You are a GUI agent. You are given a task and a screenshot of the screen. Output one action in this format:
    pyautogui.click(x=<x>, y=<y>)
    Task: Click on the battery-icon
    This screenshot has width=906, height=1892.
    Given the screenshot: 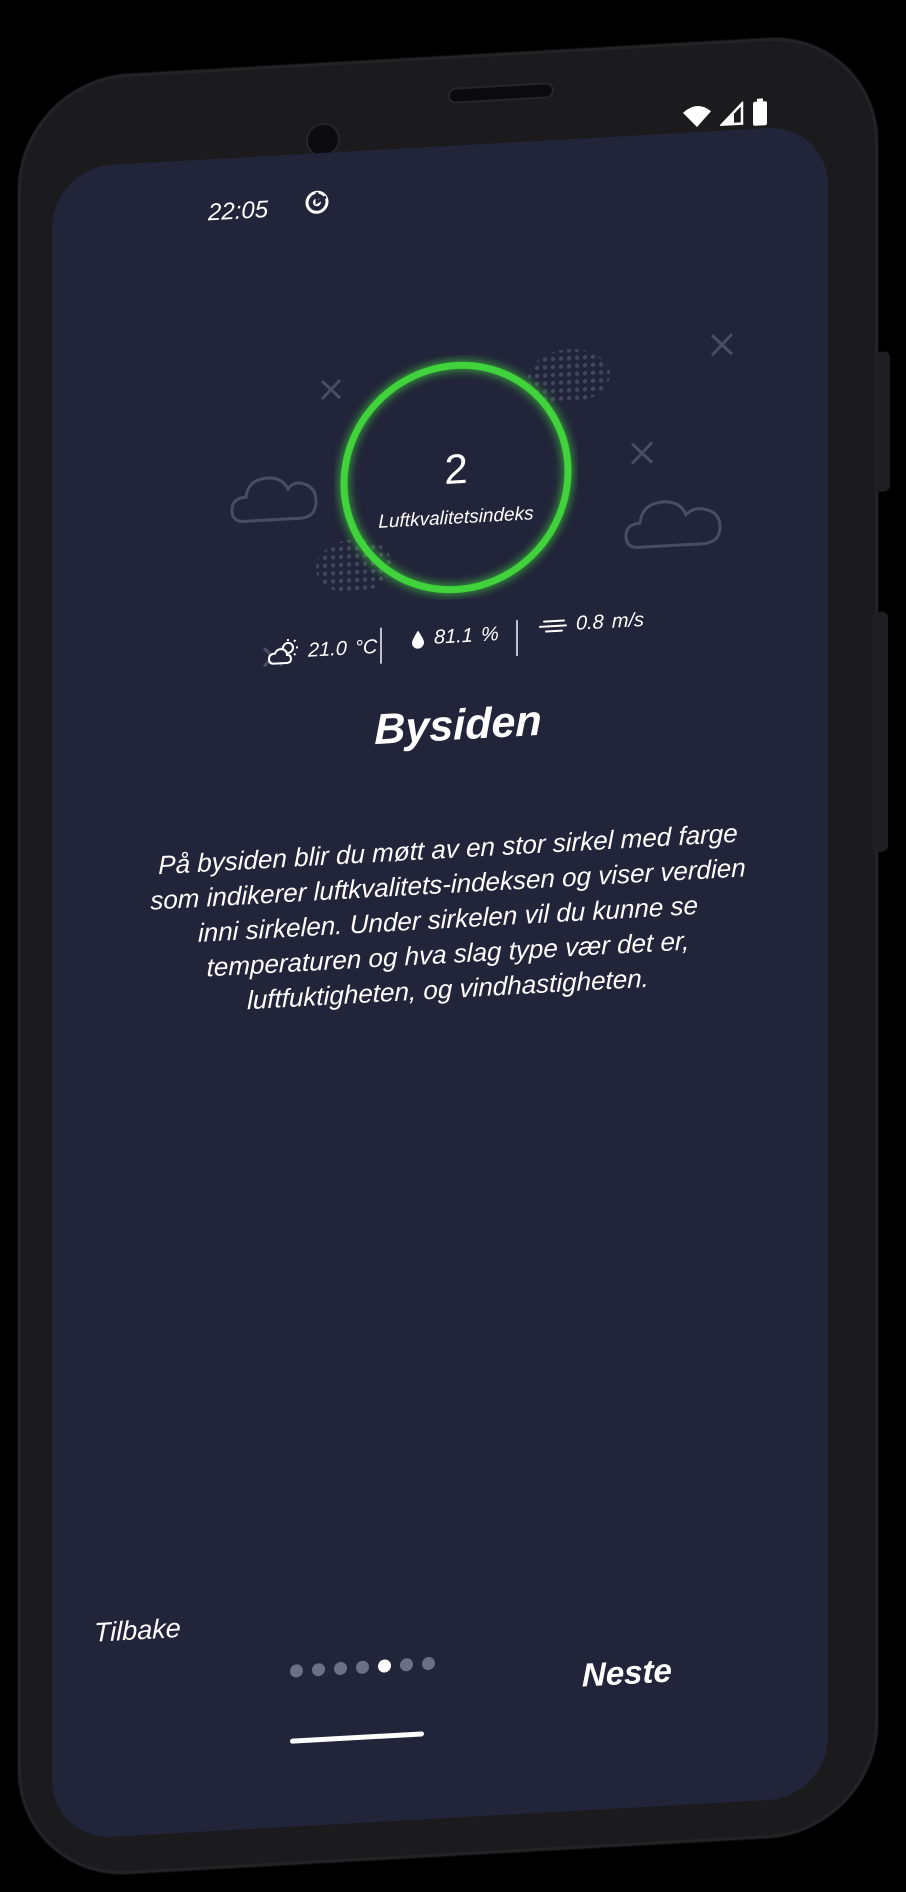 What is the action you would take?
    pyautogui.click(x=760, y=112)
    